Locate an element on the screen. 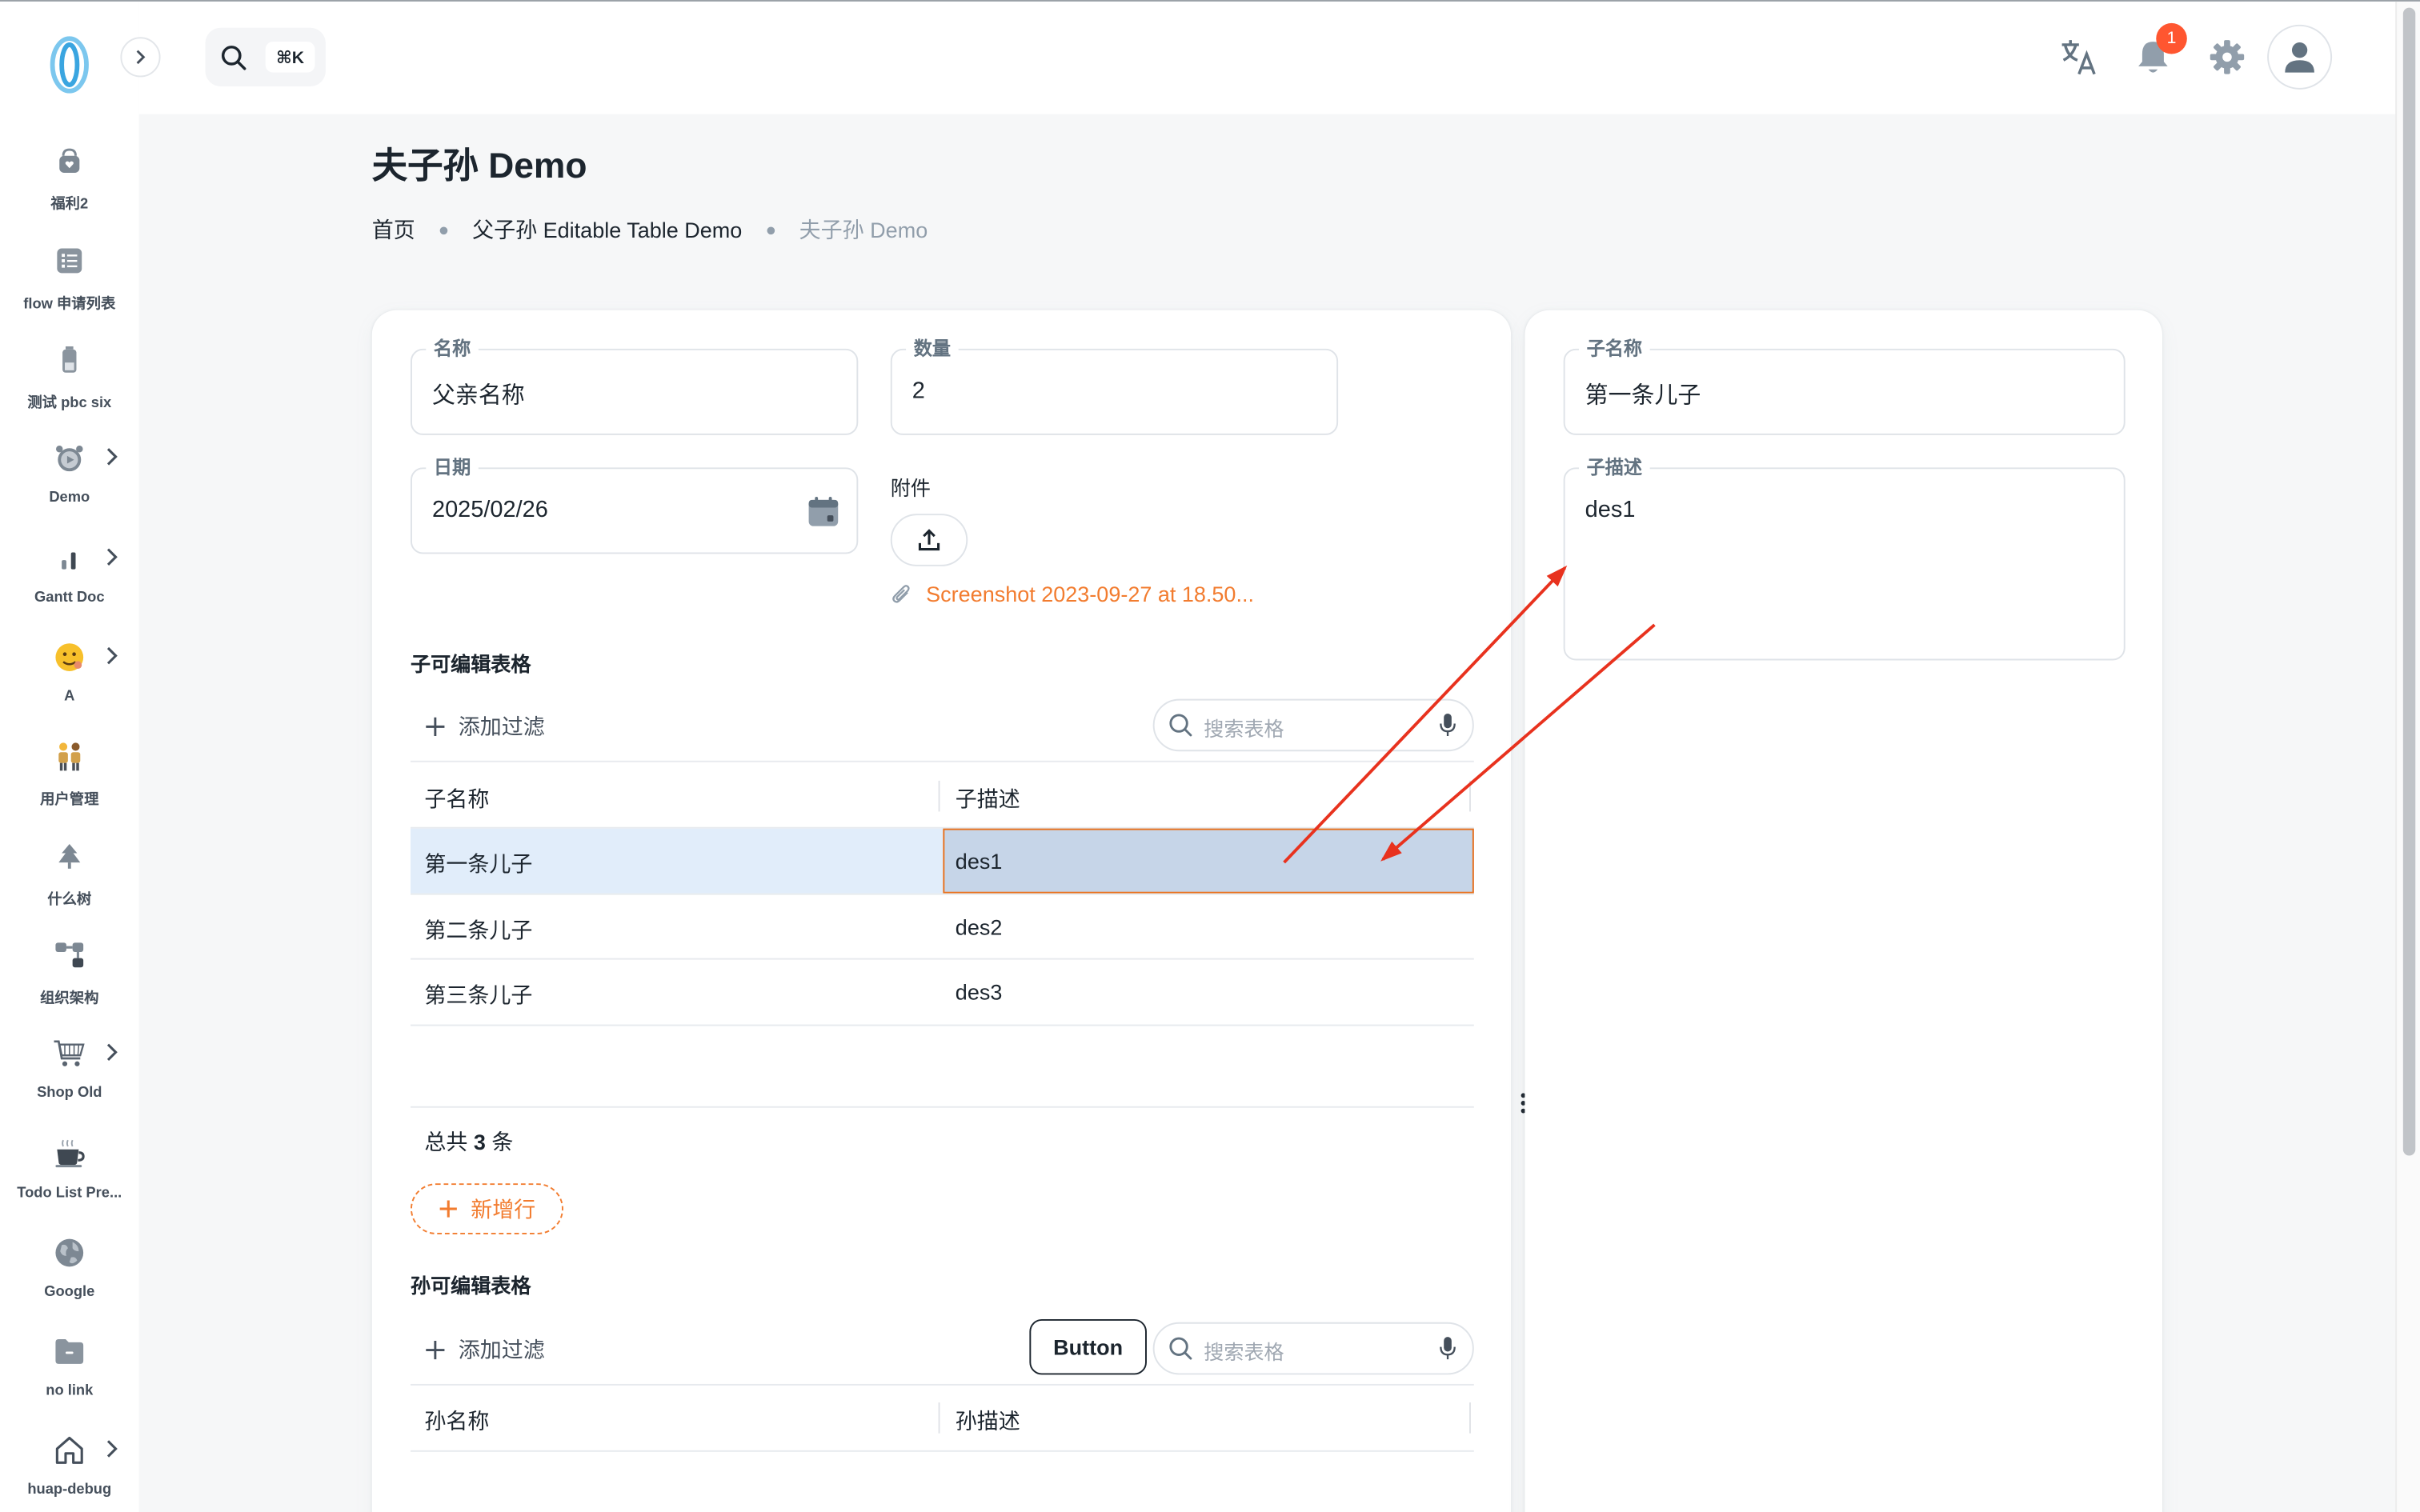 This screenshot has height=1512, width=2420. date-field-label: 日期 is located at coordinates (452, 467).